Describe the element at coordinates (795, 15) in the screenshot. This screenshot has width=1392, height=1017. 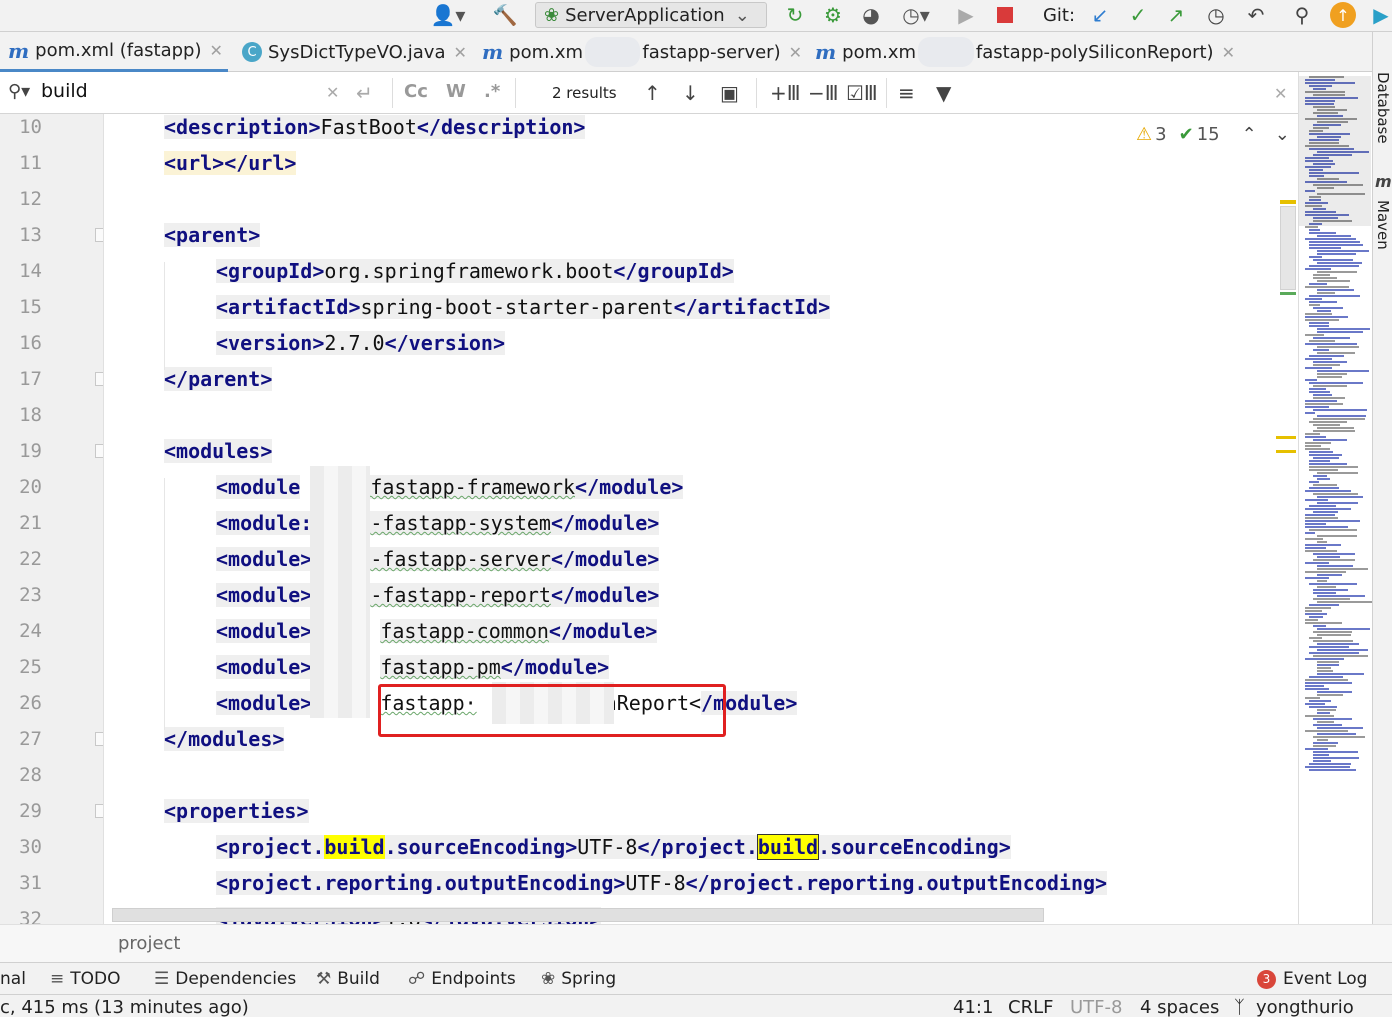
I see `rerun-icon: ↻` at that location.